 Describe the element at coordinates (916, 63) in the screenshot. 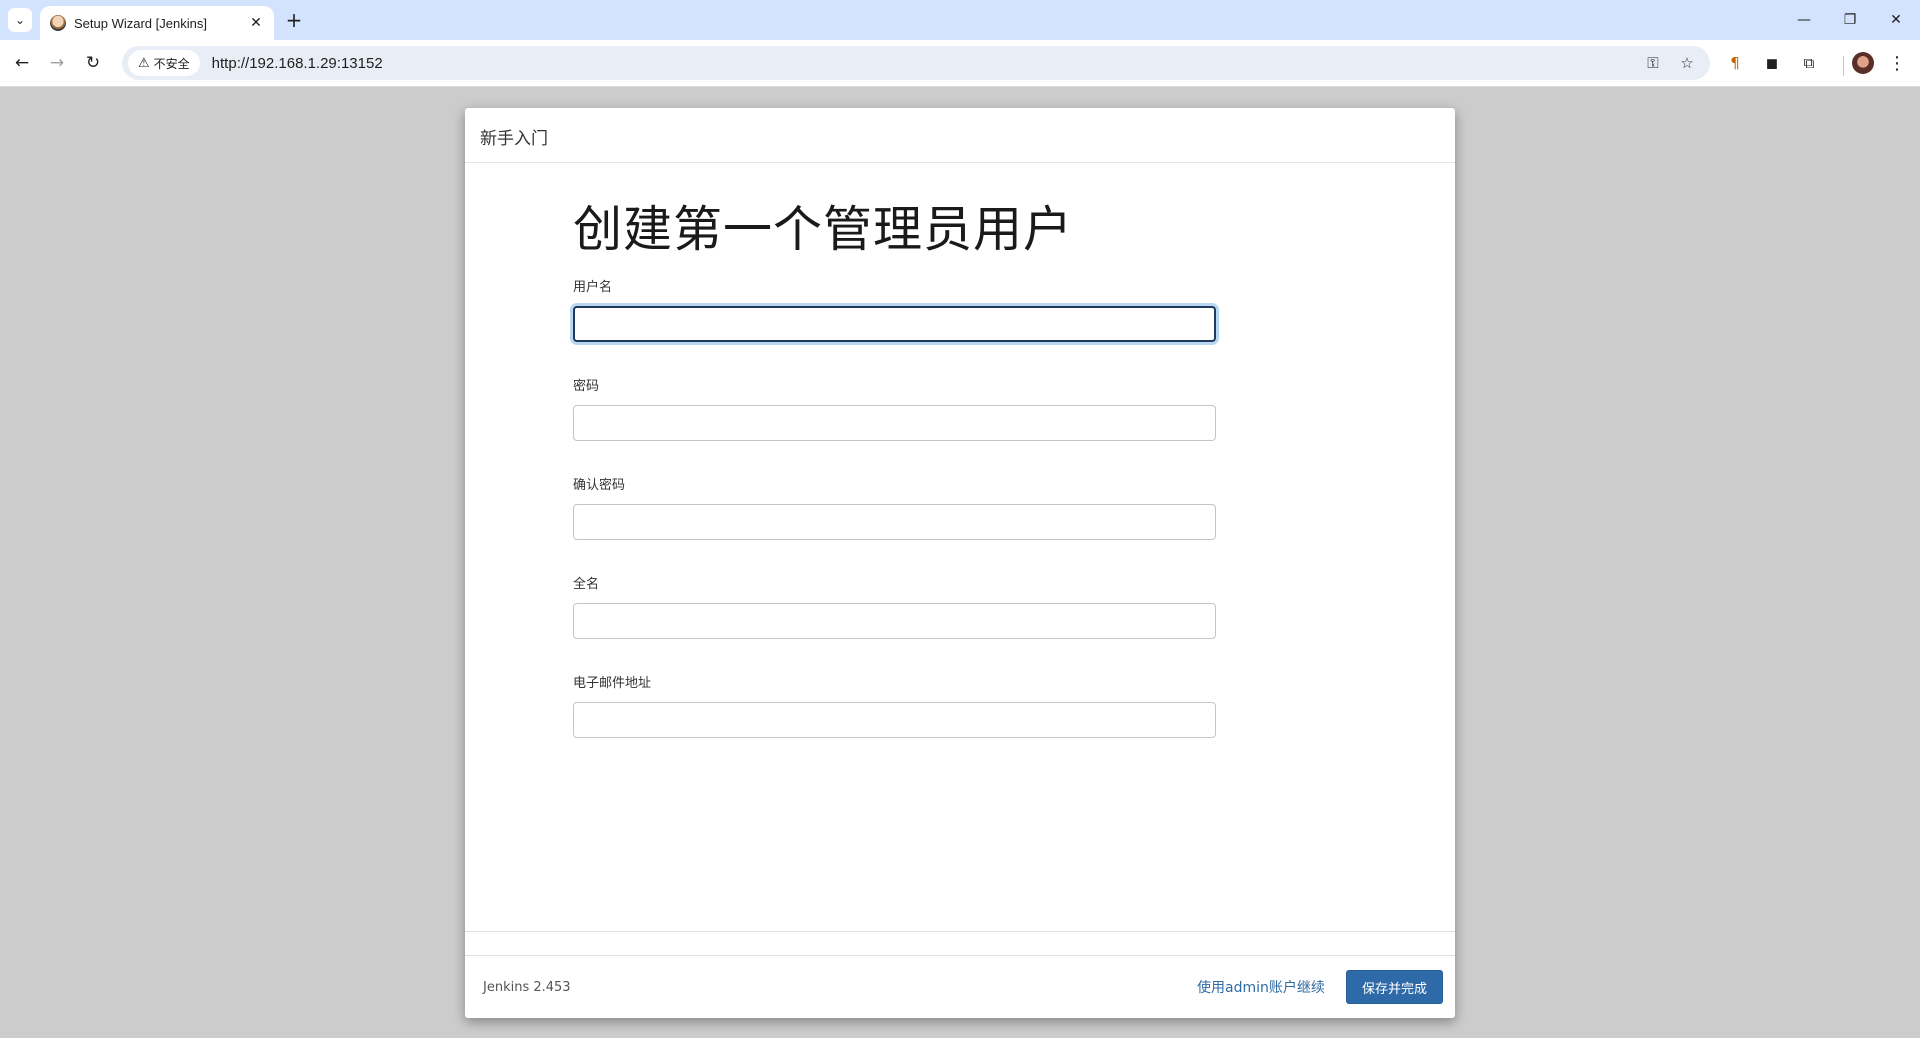

I see `address-bar: ⚠ 不安全 http://192.168.1.29:13152 ⚿ ☆` at that location.